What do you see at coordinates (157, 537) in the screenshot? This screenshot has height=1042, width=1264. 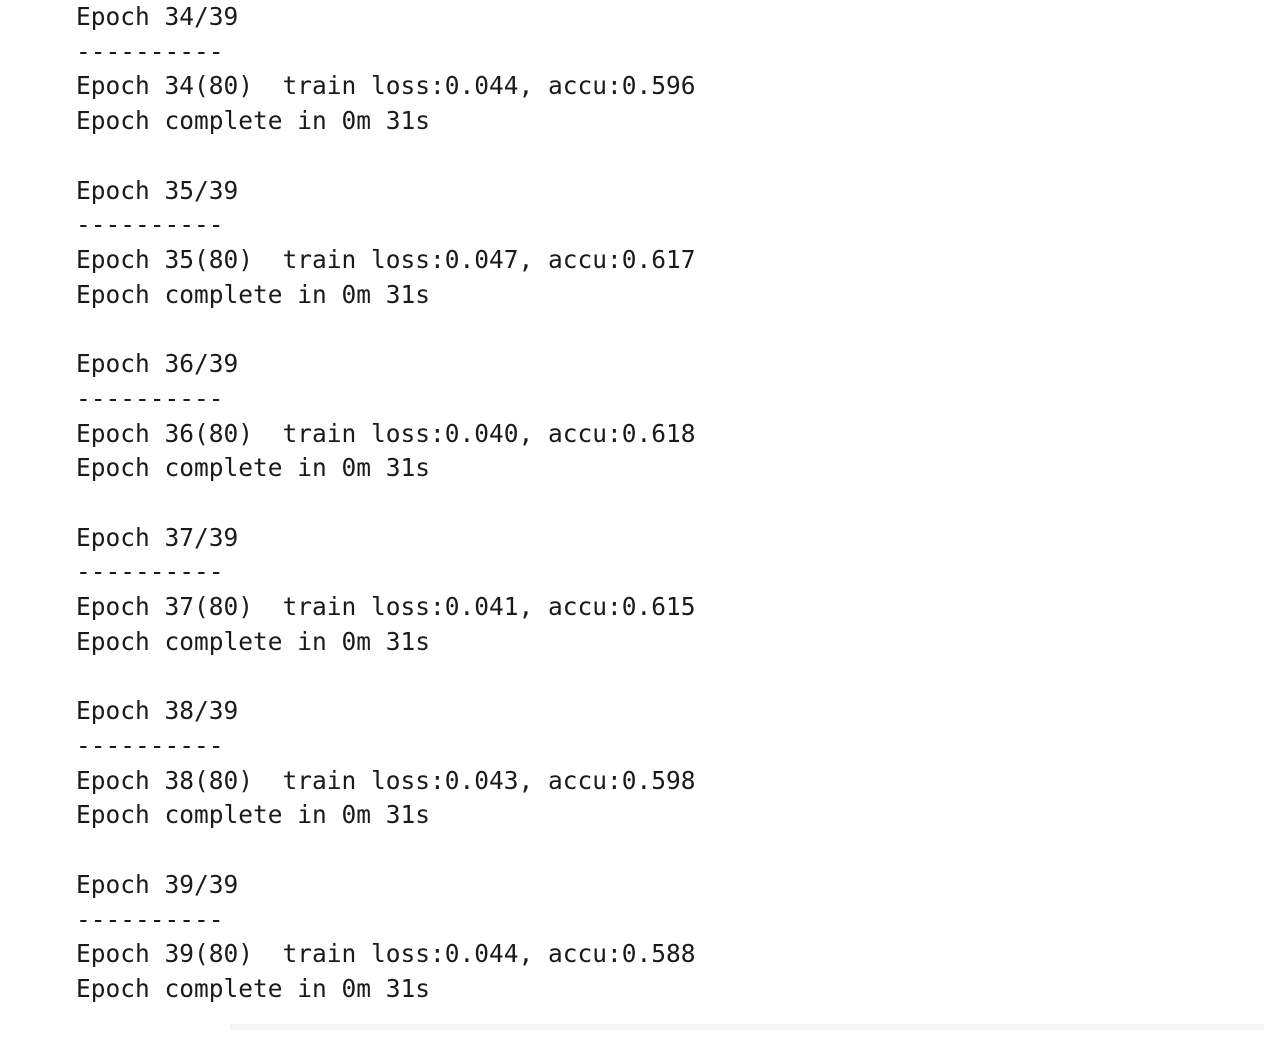 I see `epoch-header: Epoch 37/39` at bounding box center [157, 537].